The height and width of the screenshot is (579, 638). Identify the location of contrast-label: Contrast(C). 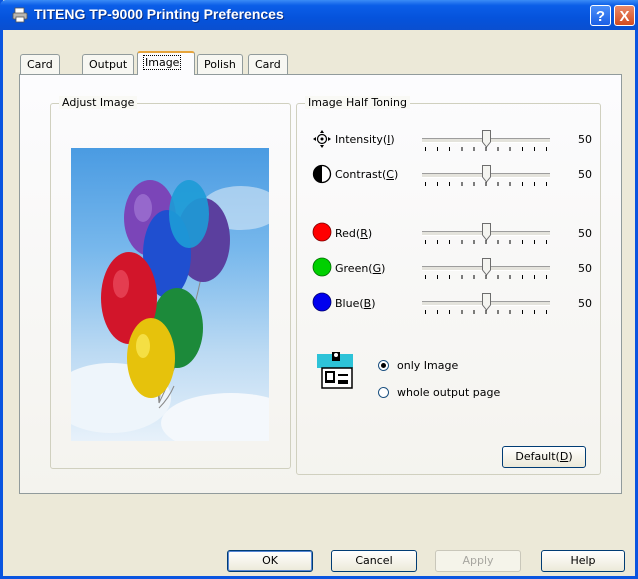
(367, 174).